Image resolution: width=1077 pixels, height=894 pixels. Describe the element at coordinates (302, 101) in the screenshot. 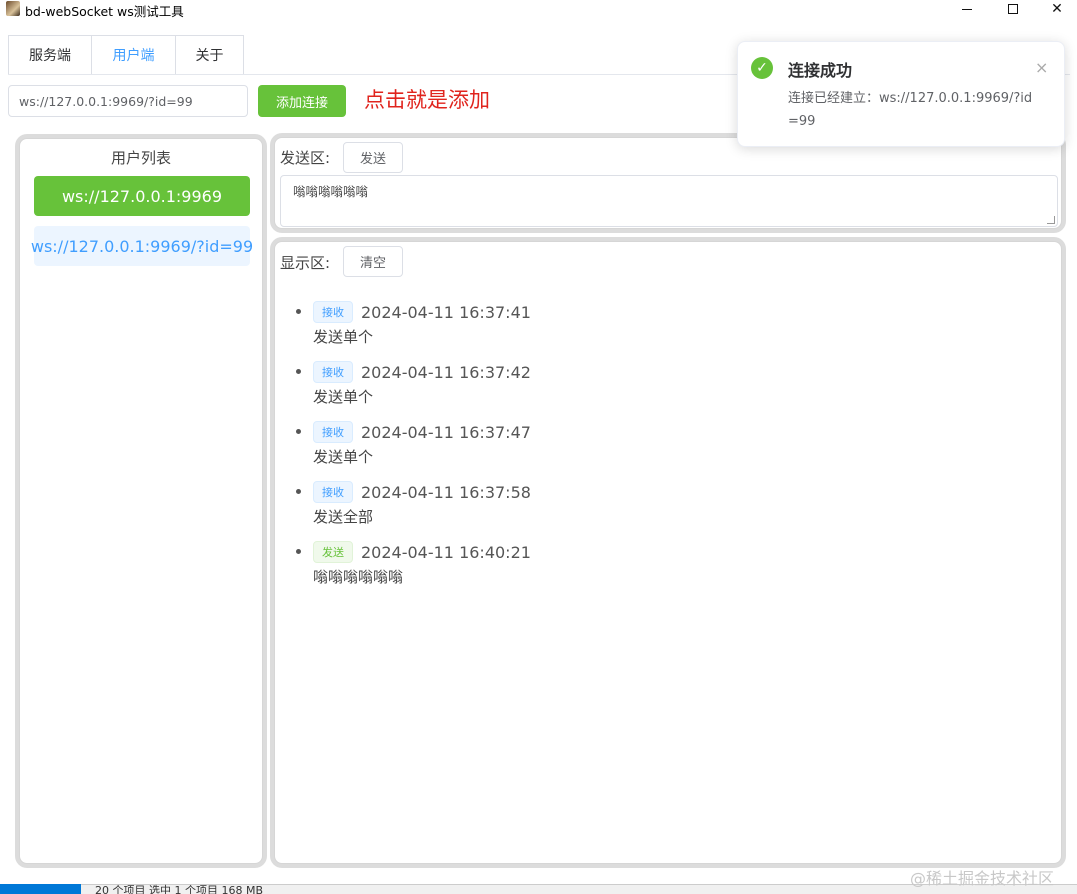

I see `add-connection-button: 添加连接` at that location.